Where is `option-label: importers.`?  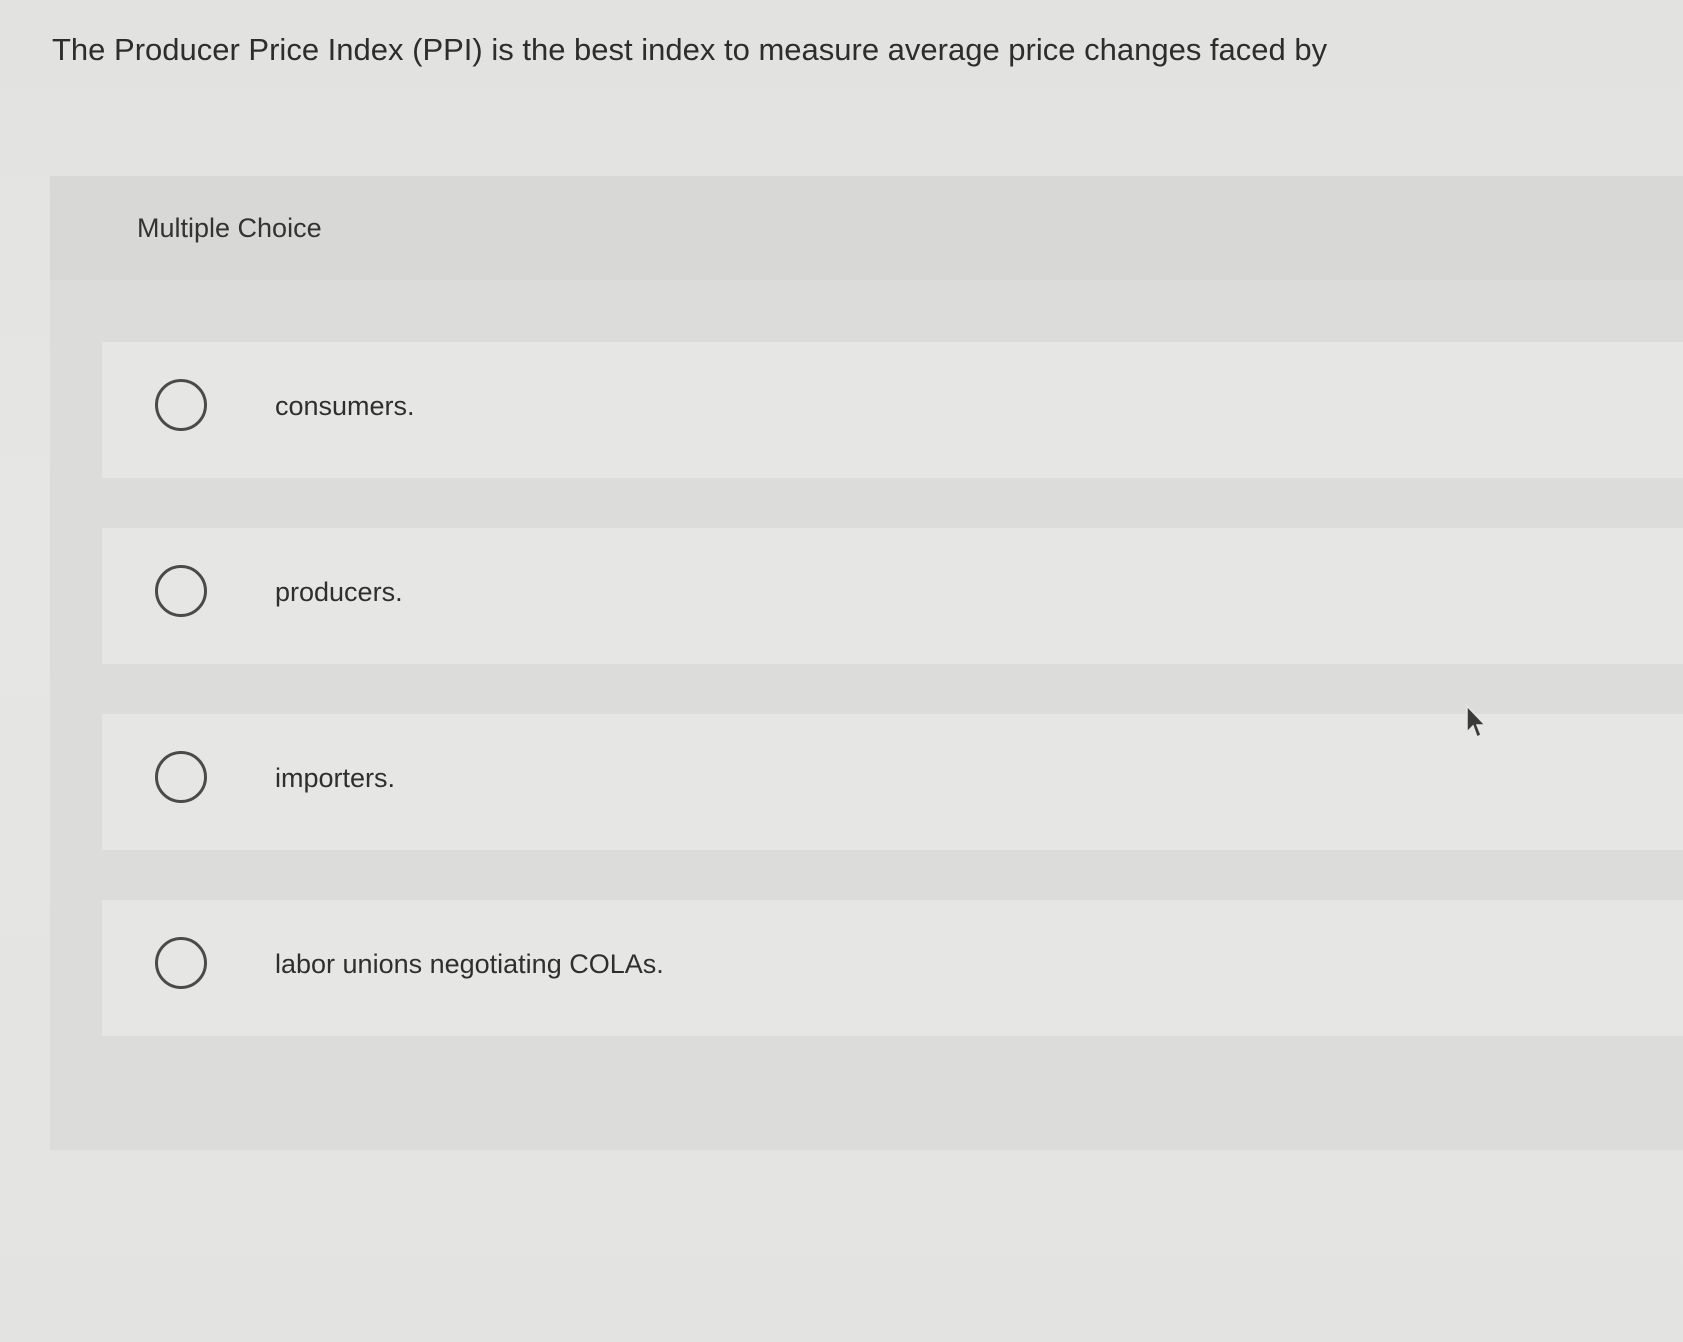
option-label: importers. is located at coordinates (335, 778).